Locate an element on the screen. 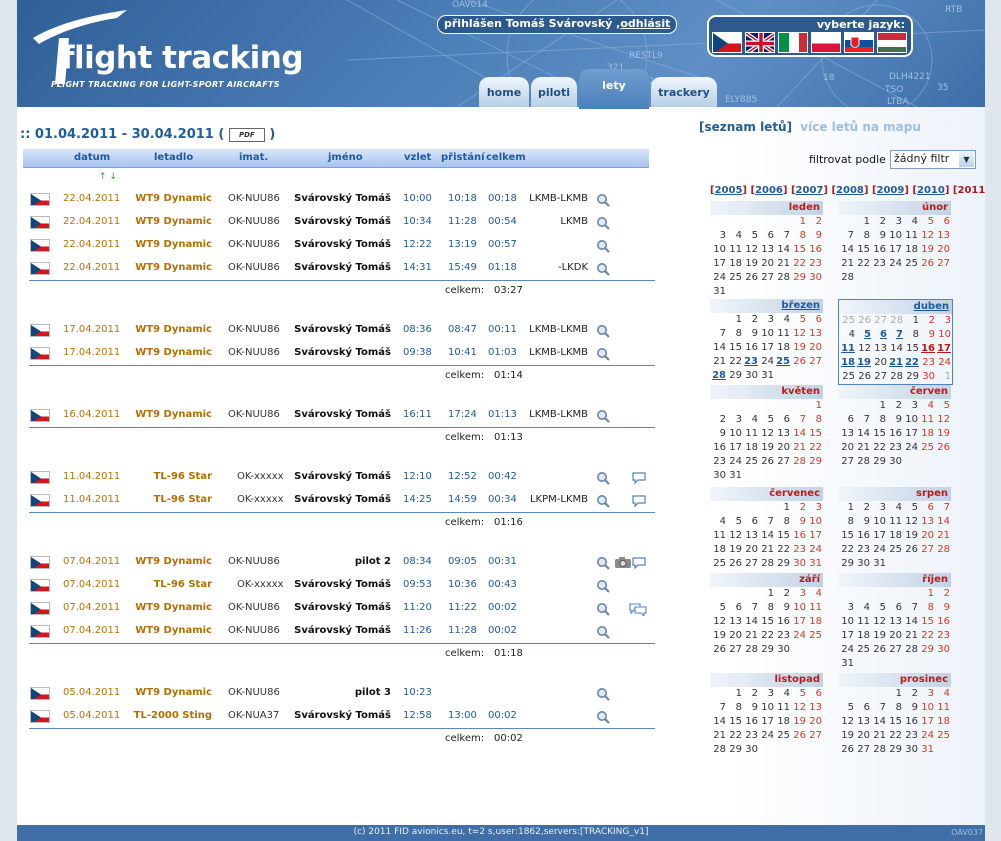 The height and width of the screenshot is (841, 1001). sort-arrows-icon: ↑ ↓ is located at coordinates (108, 177).